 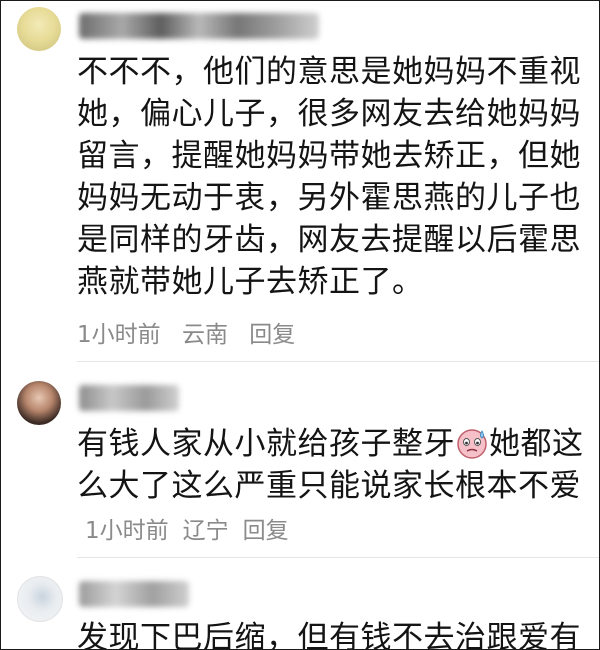 I want to click on comment-text-part: 有钱人家从小就给孩子整牙, so click(x=266, y=444).